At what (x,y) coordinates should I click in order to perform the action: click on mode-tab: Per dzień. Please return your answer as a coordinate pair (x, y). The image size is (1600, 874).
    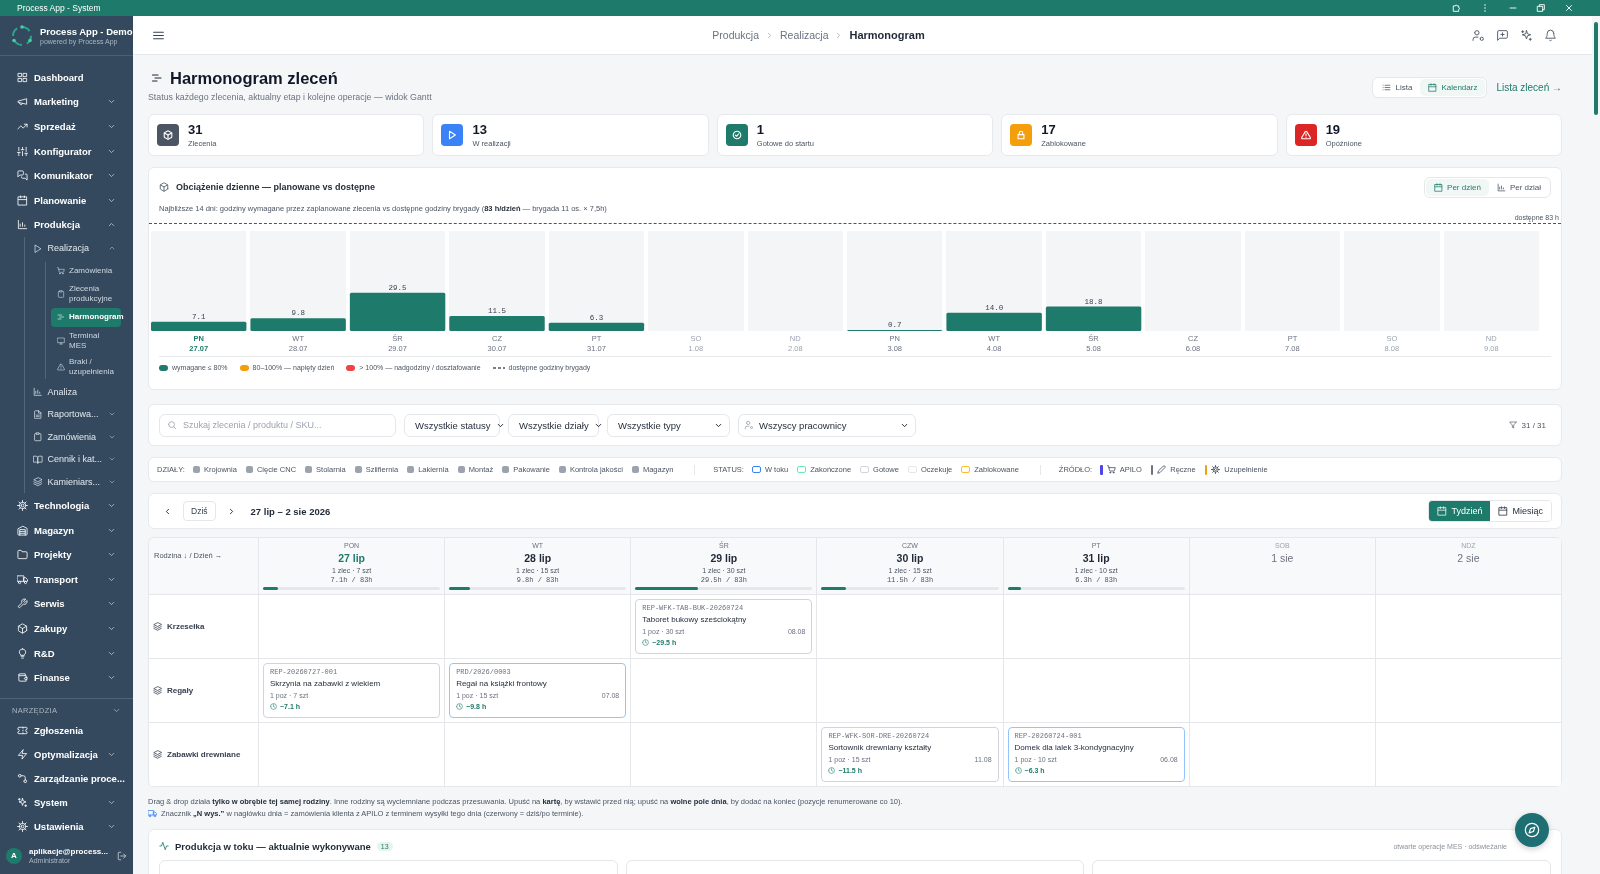
    Looking at the image, I should click on (1457, 187).